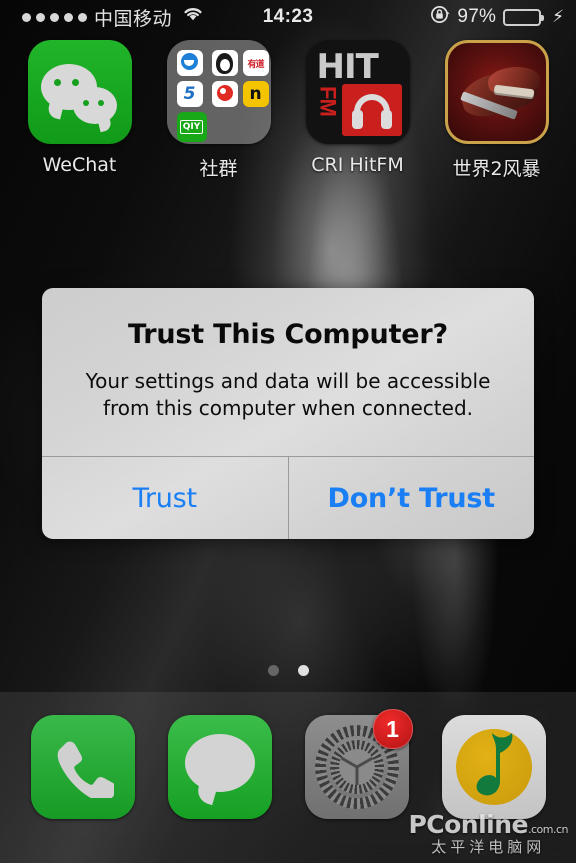 This screenshot has width=576, height=863. Describe the element at coordinates (468, 824) in the screenshot. I see `watermark-brand-text: PConline` at that location.